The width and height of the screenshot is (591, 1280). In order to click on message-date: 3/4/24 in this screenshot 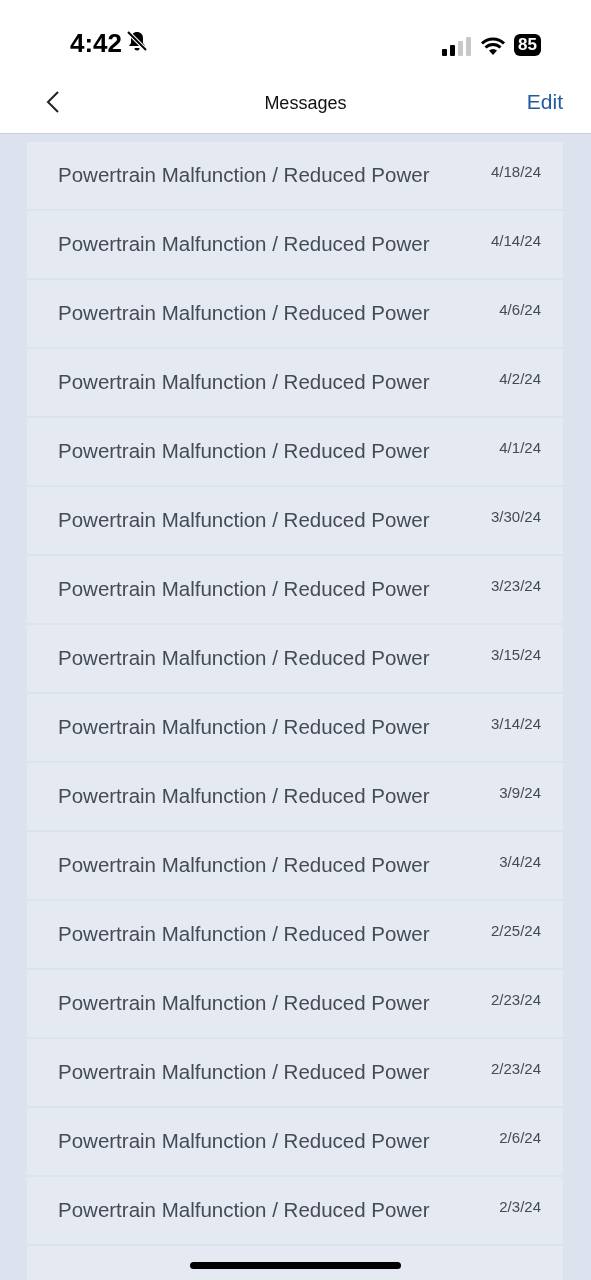, I will do `click(520, 862)`.